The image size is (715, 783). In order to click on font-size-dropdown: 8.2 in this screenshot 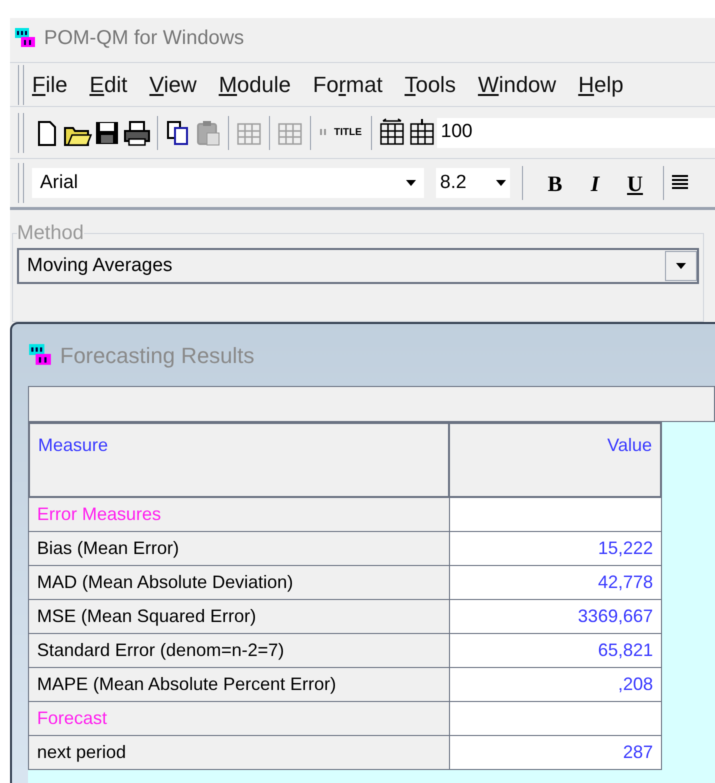, I will do `click(473, 183)`.